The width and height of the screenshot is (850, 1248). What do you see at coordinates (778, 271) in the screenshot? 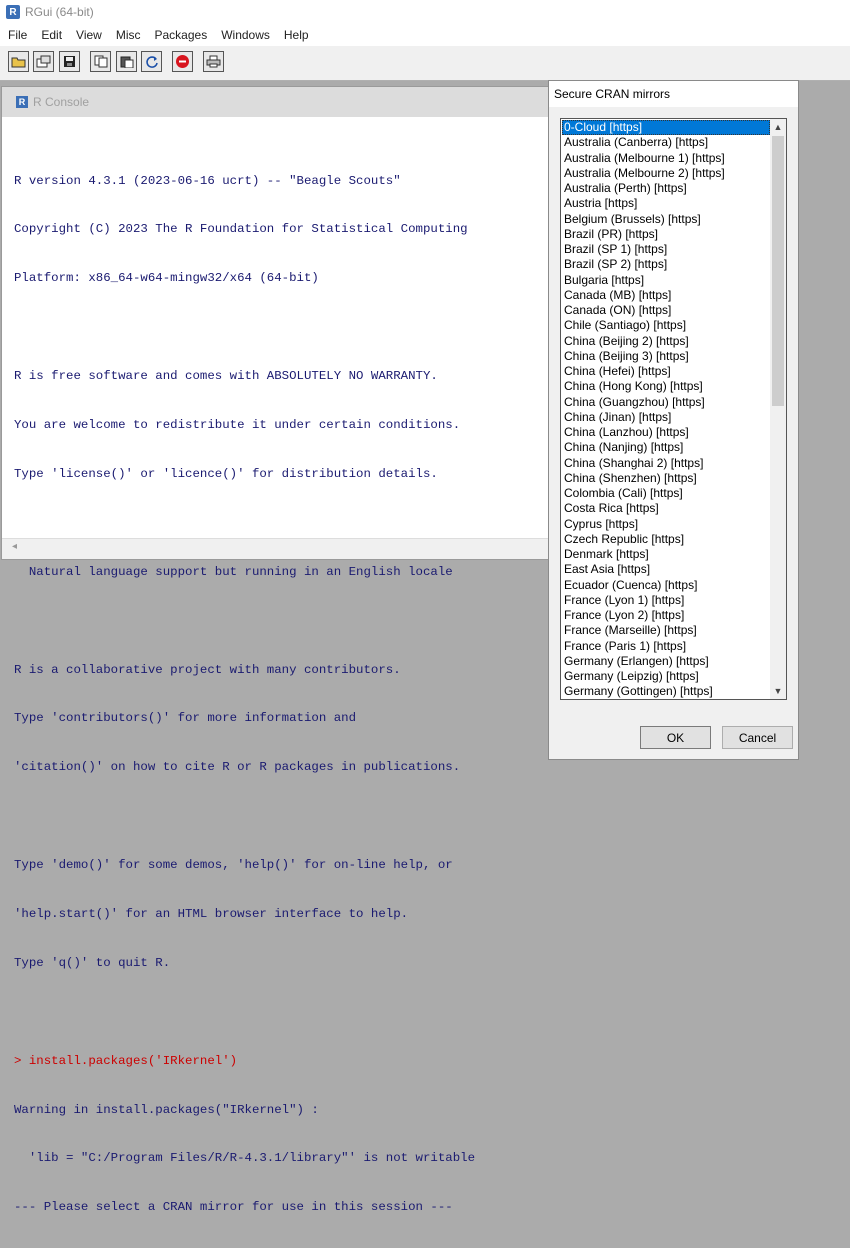
I see `scrollbar-thumb` at bounding box center [778, 271].